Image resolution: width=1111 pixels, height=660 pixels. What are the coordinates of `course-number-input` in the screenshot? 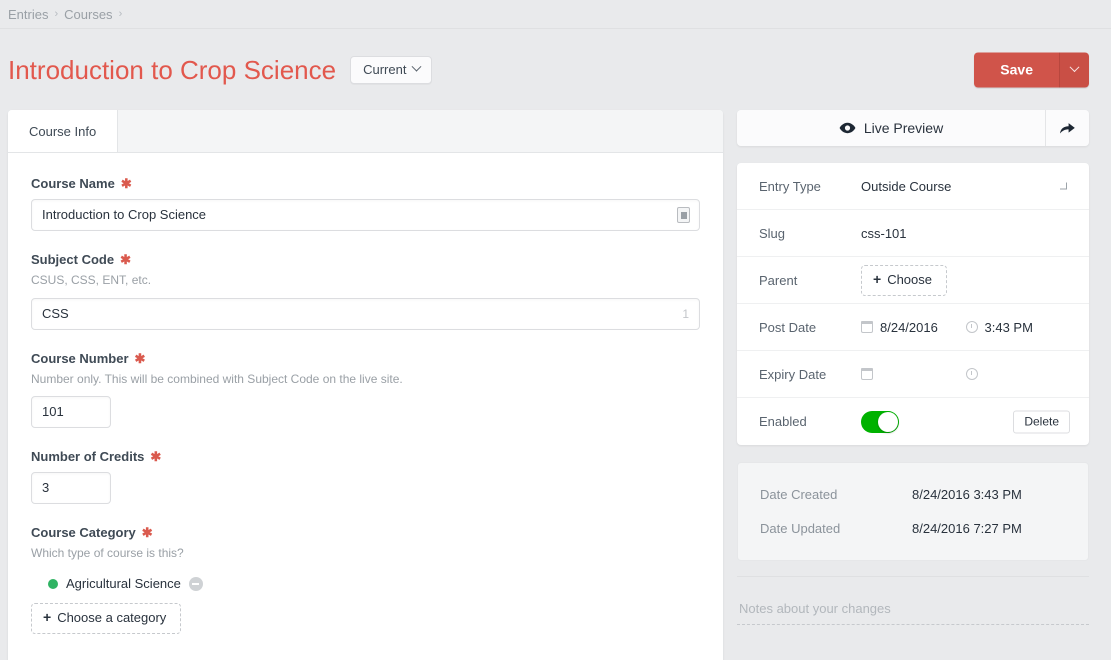 It's located at (71, 412).